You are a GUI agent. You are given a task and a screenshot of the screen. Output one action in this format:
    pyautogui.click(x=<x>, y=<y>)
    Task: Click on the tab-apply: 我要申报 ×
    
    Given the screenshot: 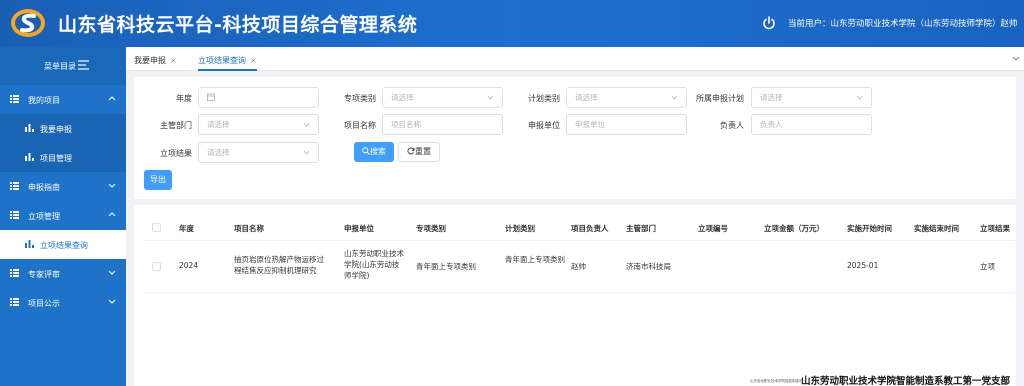 What is the action you would take?
    pyautogui.click(x=155, y=59)
    